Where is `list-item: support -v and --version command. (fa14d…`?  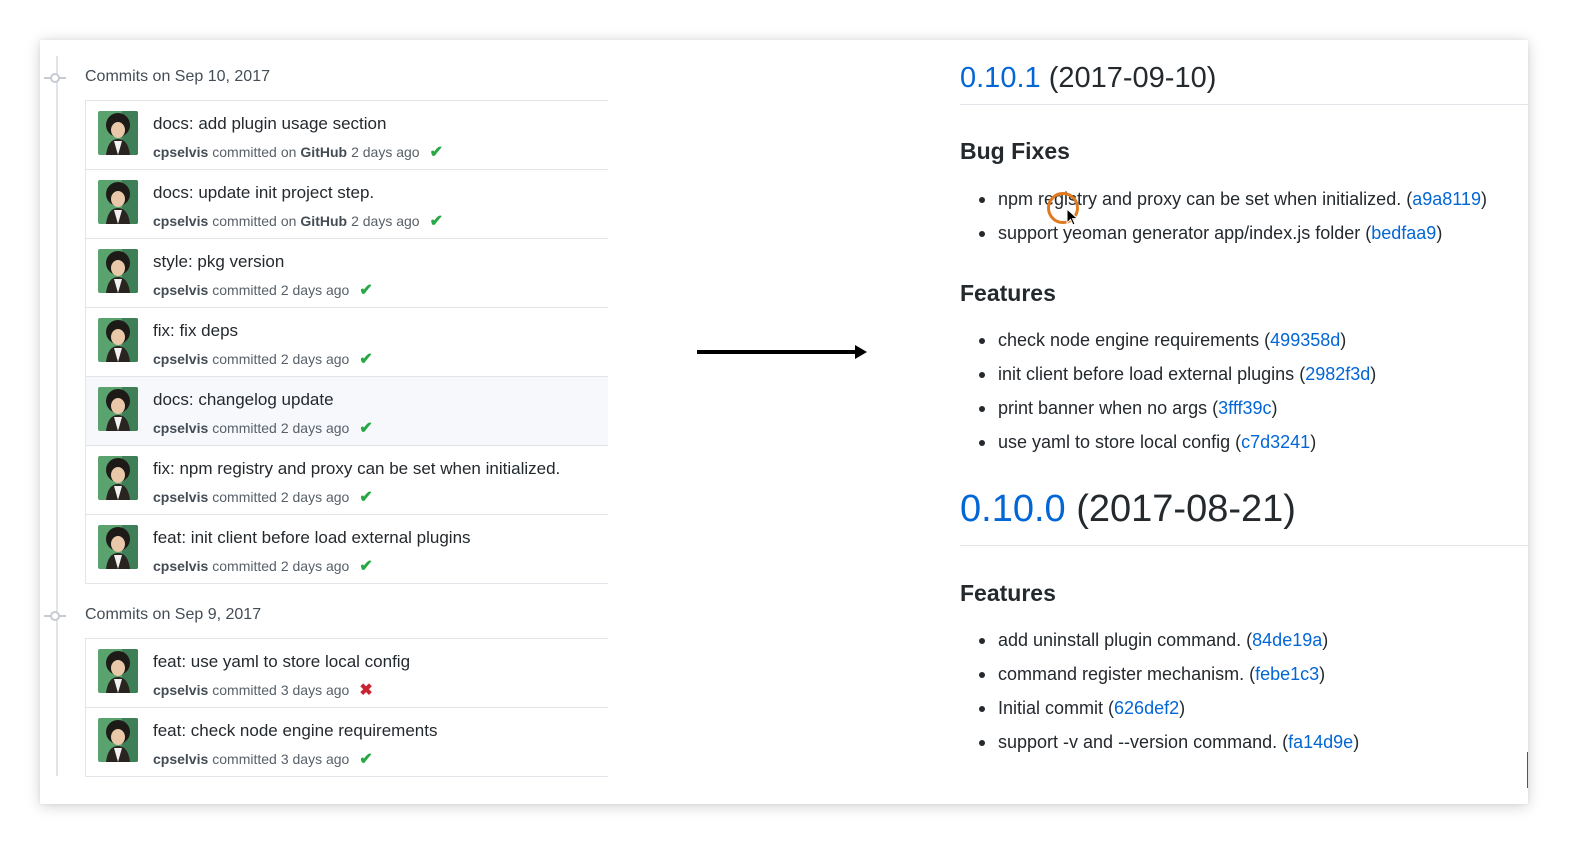
list-item: support -v and --version command. (fa14d… is located at coordinates (1159, 742).